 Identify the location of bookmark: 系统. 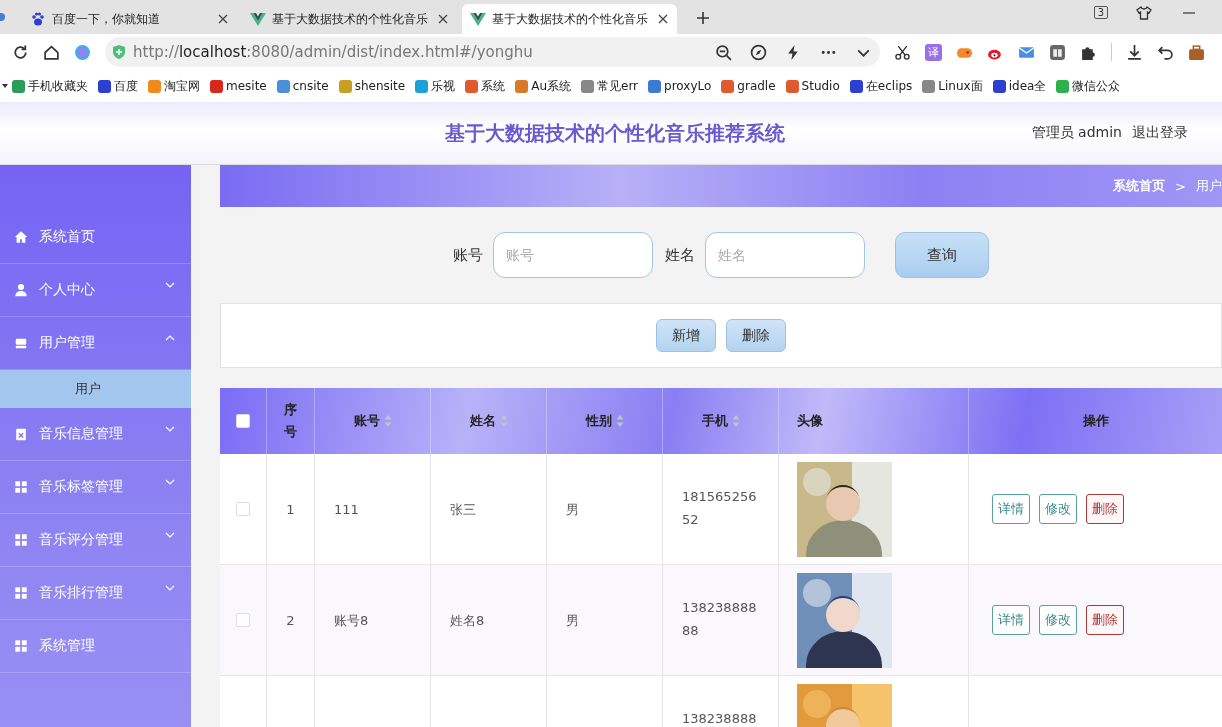
(485, 86).